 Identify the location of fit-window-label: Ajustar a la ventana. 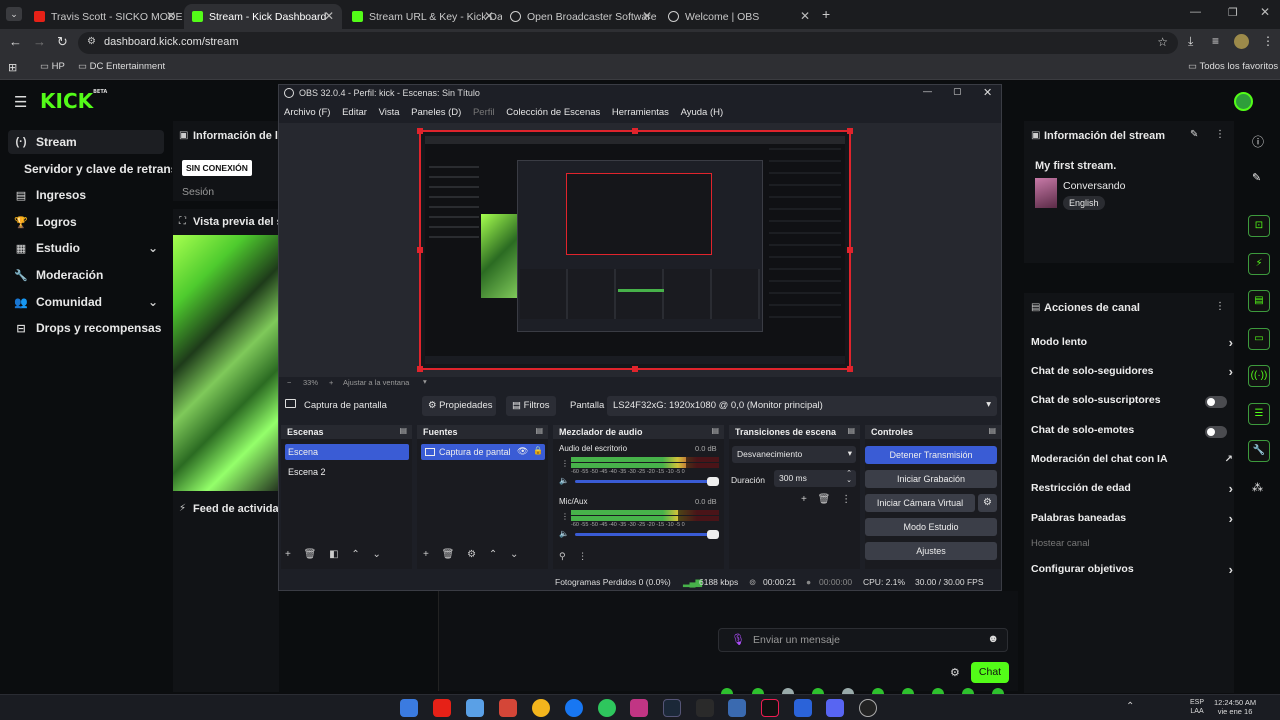
(376, 382).